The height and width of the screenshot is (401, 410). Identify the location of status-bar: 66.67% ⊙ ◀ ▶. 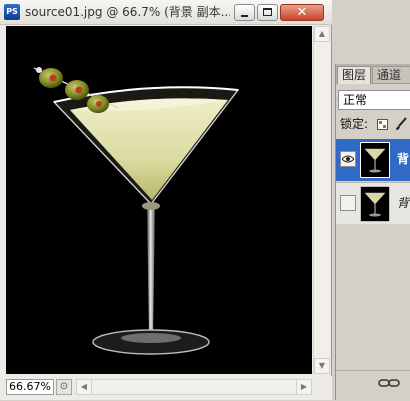
(166, 388).